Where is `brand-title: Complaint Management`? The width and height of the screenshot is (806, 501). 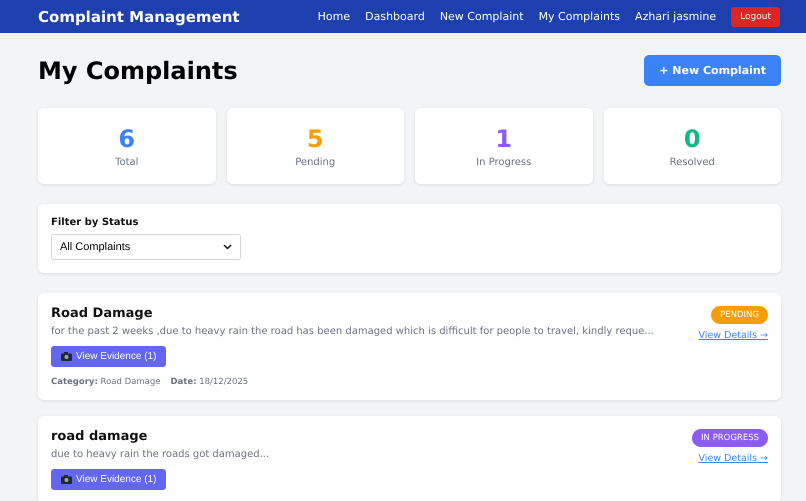 brand-title: Complaint Management is located at coordinates (139, 17).